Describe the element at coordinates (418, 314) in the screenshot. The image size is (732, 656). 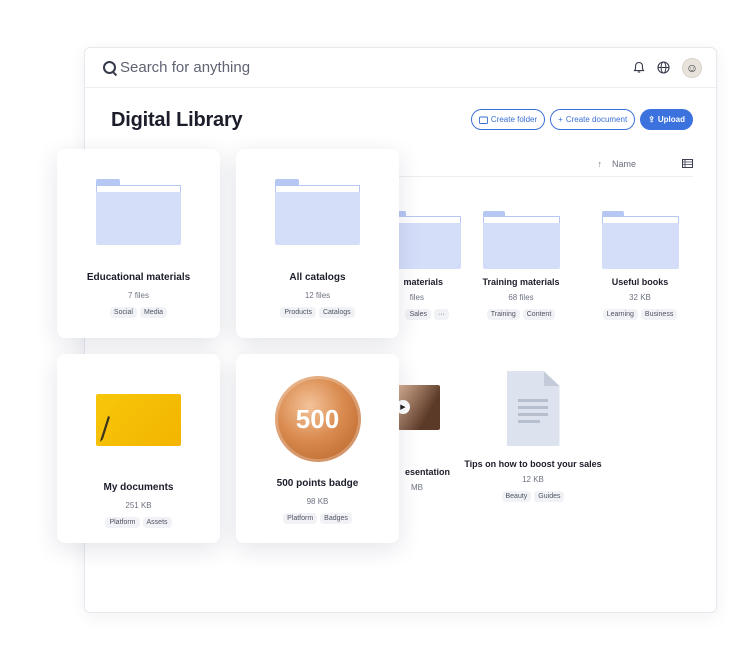
I see `tag: Sales` at that location.